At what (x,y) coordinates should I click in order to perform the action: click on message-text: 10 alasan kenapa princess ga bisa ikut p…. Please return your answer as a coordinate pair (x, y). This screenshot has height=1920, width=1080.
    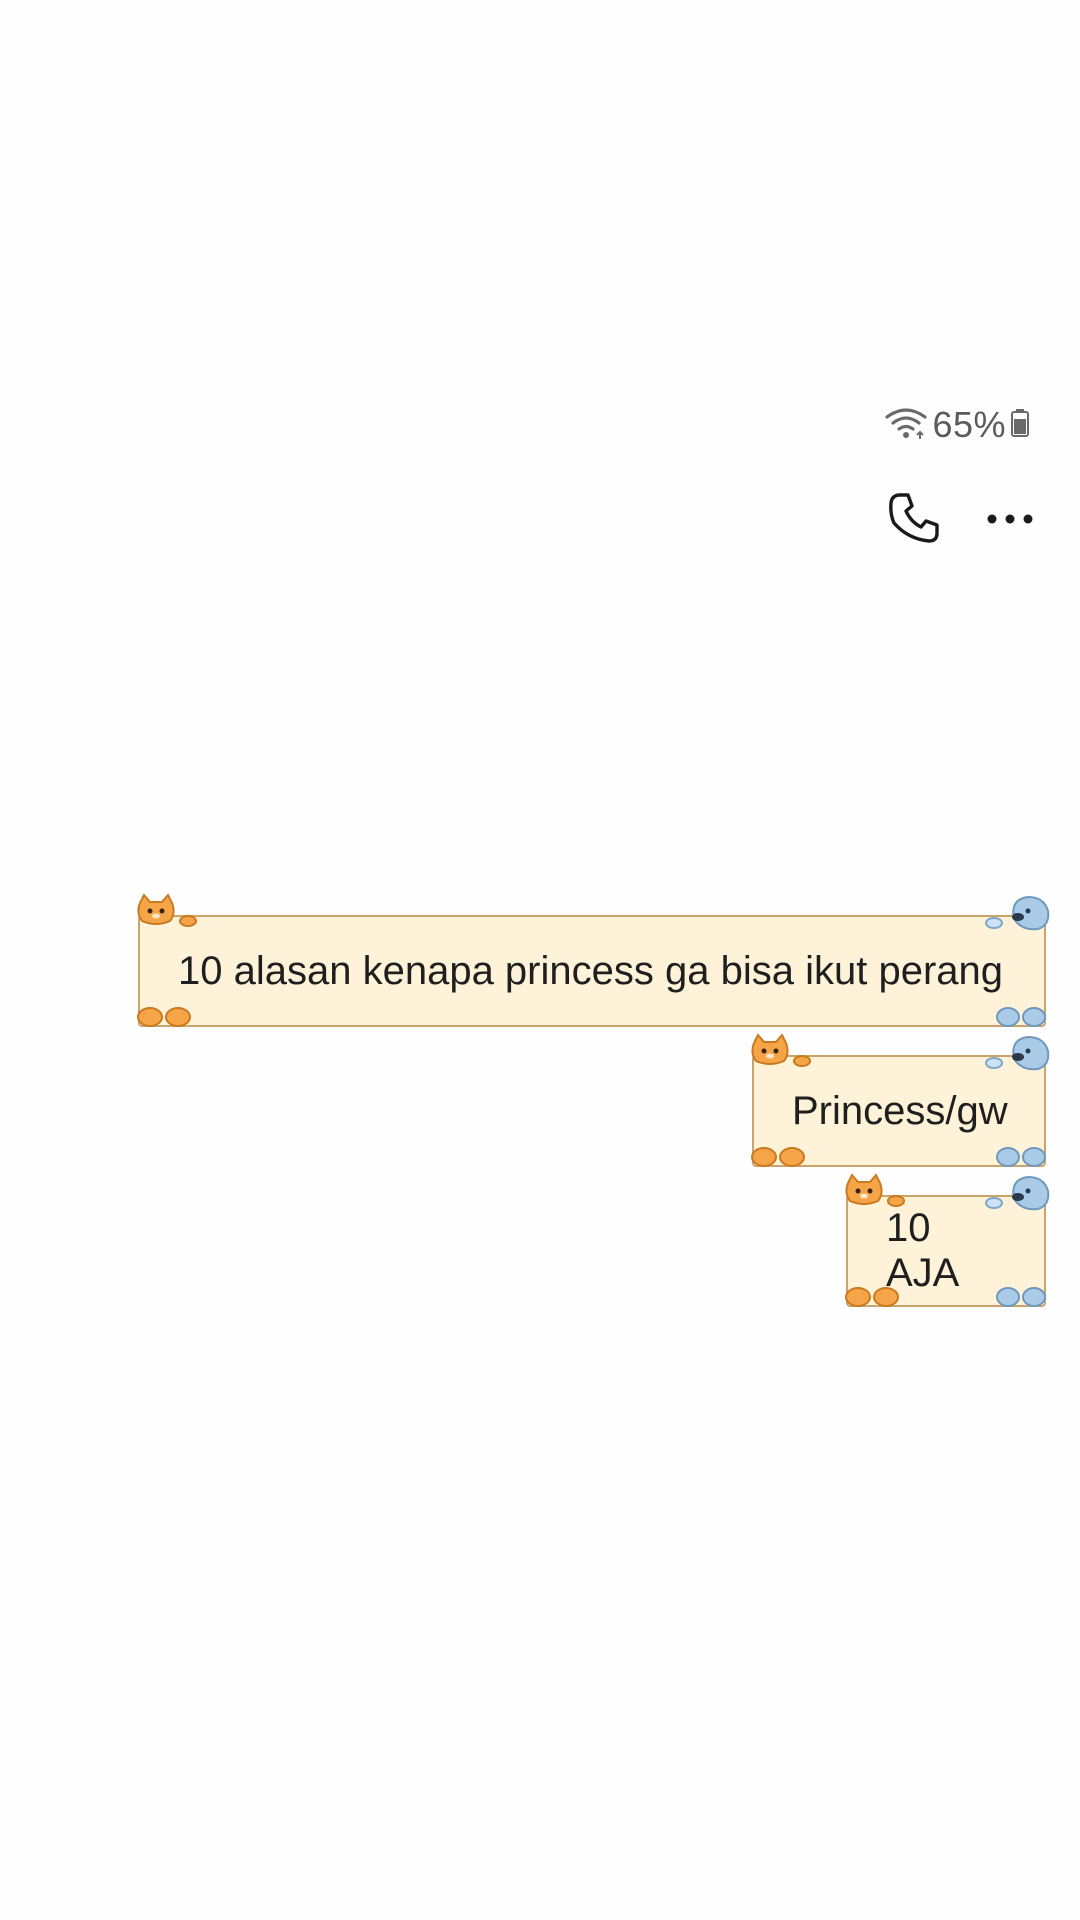
    Looking at the image, I should click on (590, 970).